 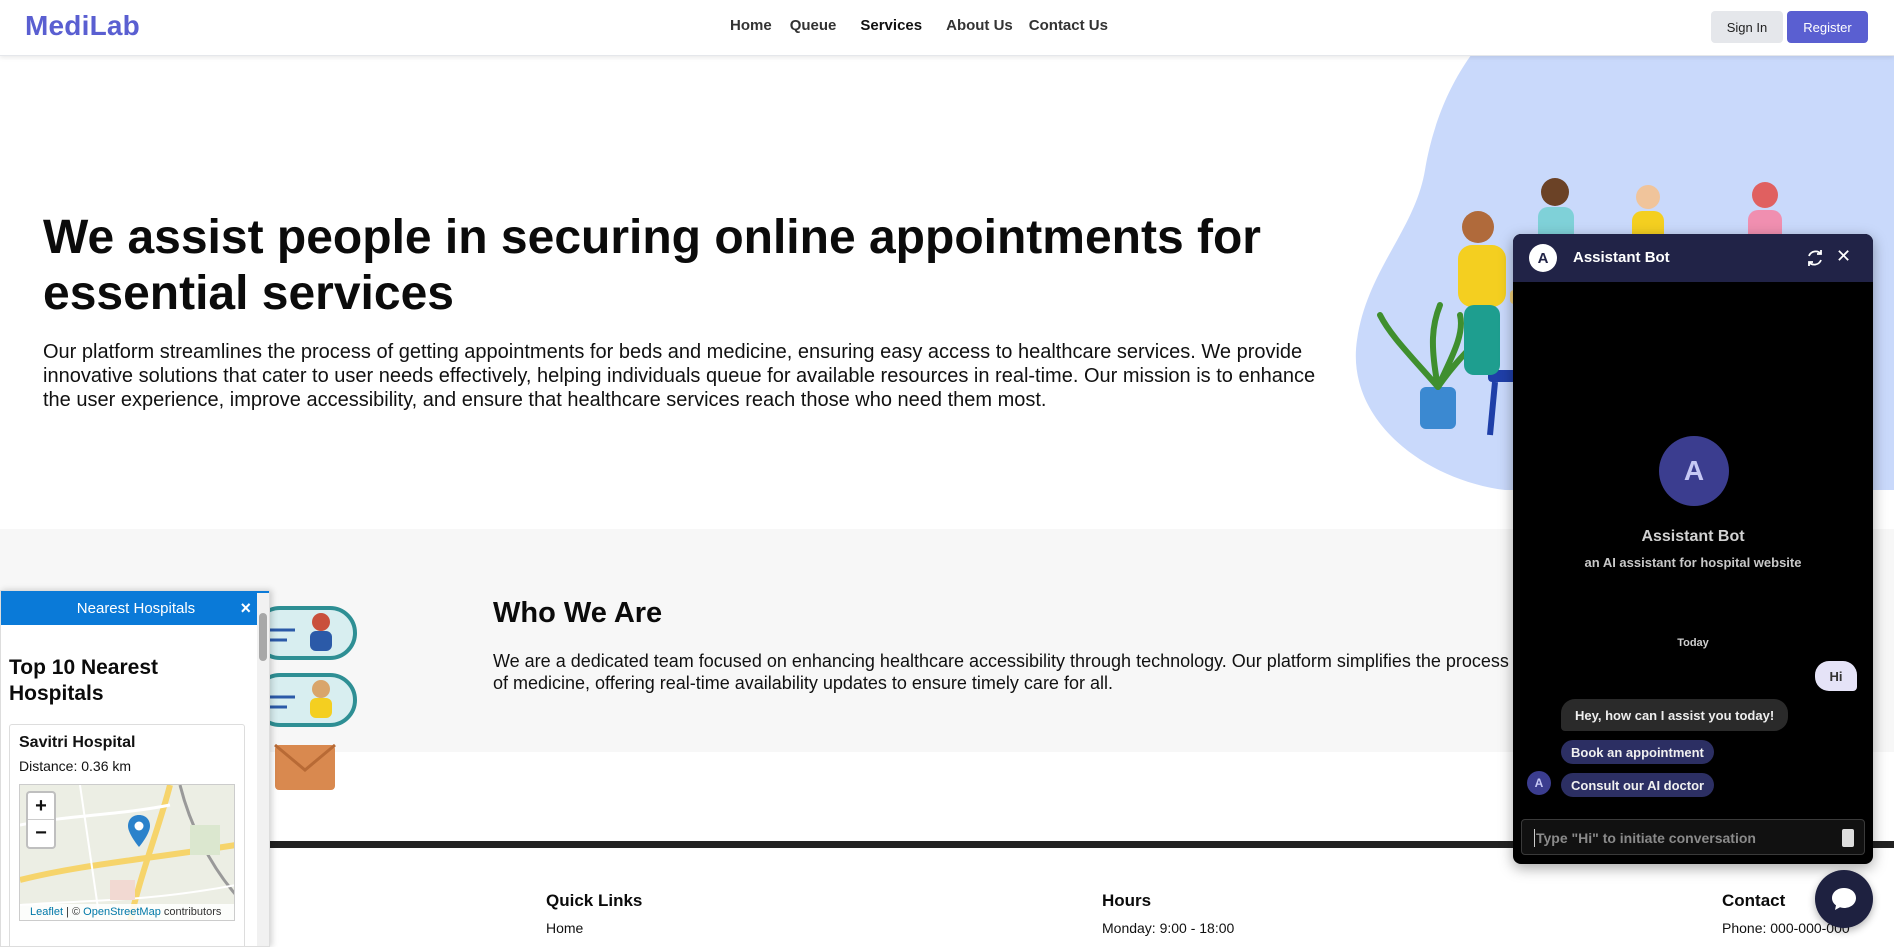 What do you see at coordinates (1168, 928) in the screenshot?
I see `footer-hours-monday: Monday: 9:00 - 18:00` at bounding box center [1168, 928].